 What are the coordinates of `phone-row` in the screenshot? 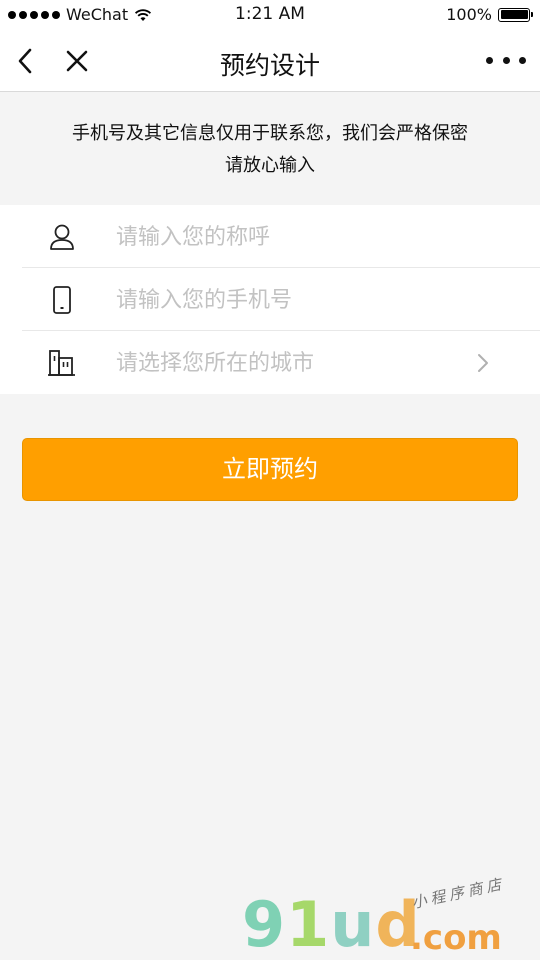 It's located at (281, 299).